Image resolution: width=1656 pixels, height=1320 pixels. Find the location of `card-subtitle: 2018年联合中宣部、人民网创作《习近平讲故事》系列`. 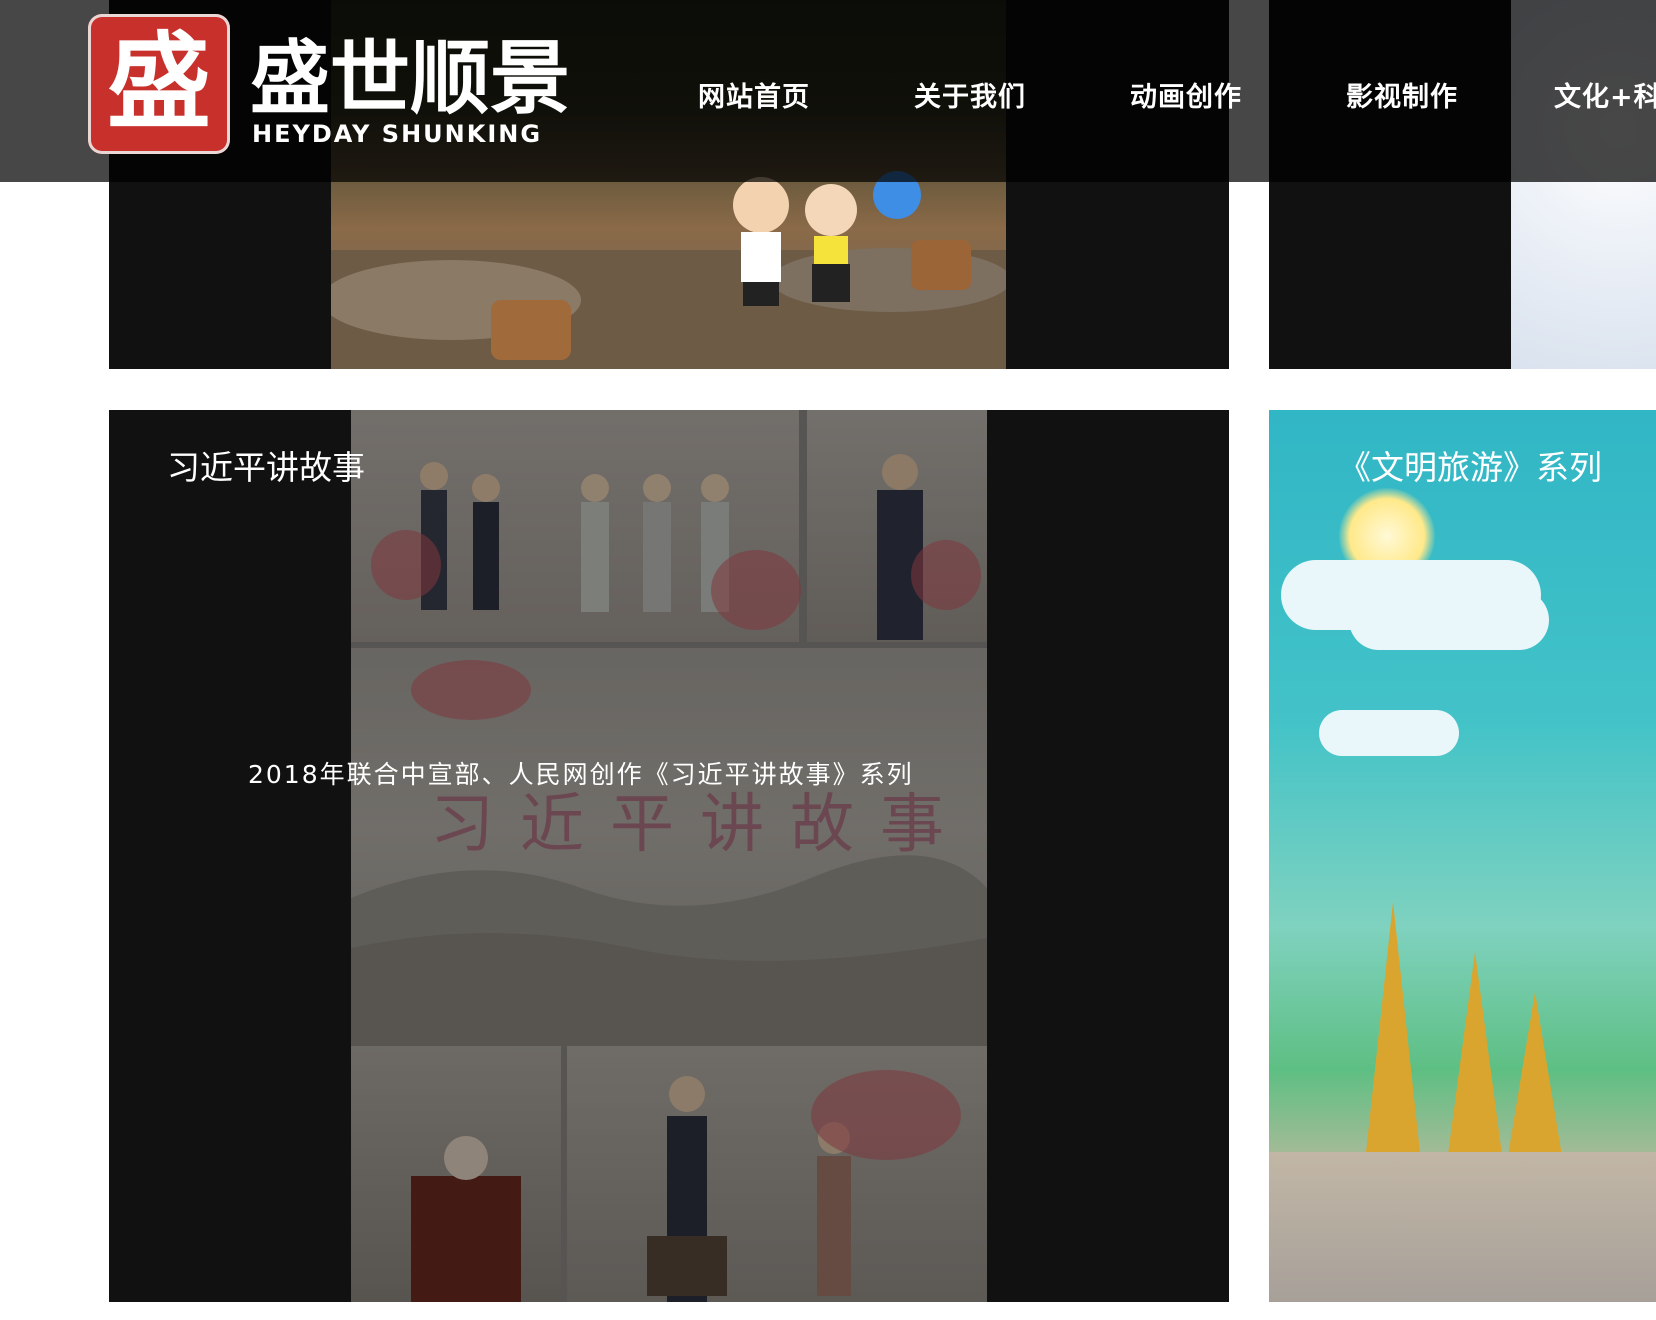

card-subtitle: 2018年联合中宣部、人民网创作《习近平讲故事》系列 is located at coordinates (581, 774).